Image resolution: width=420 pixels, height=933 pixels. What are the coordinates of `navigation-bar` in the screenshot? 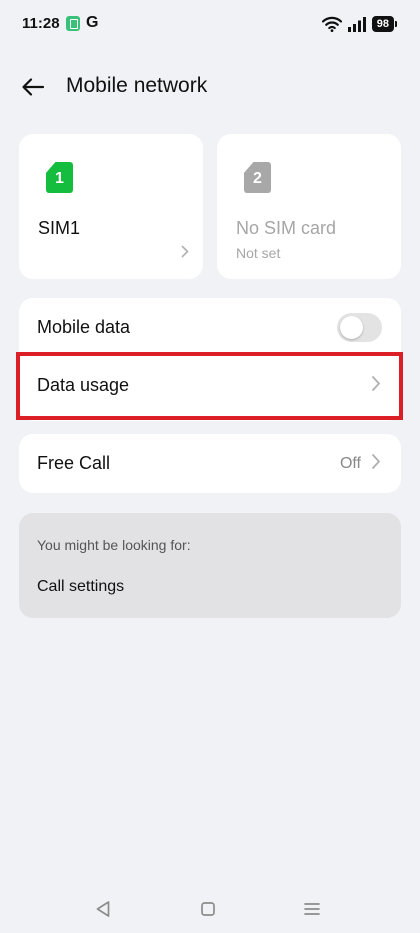 It's located at (210, 909).